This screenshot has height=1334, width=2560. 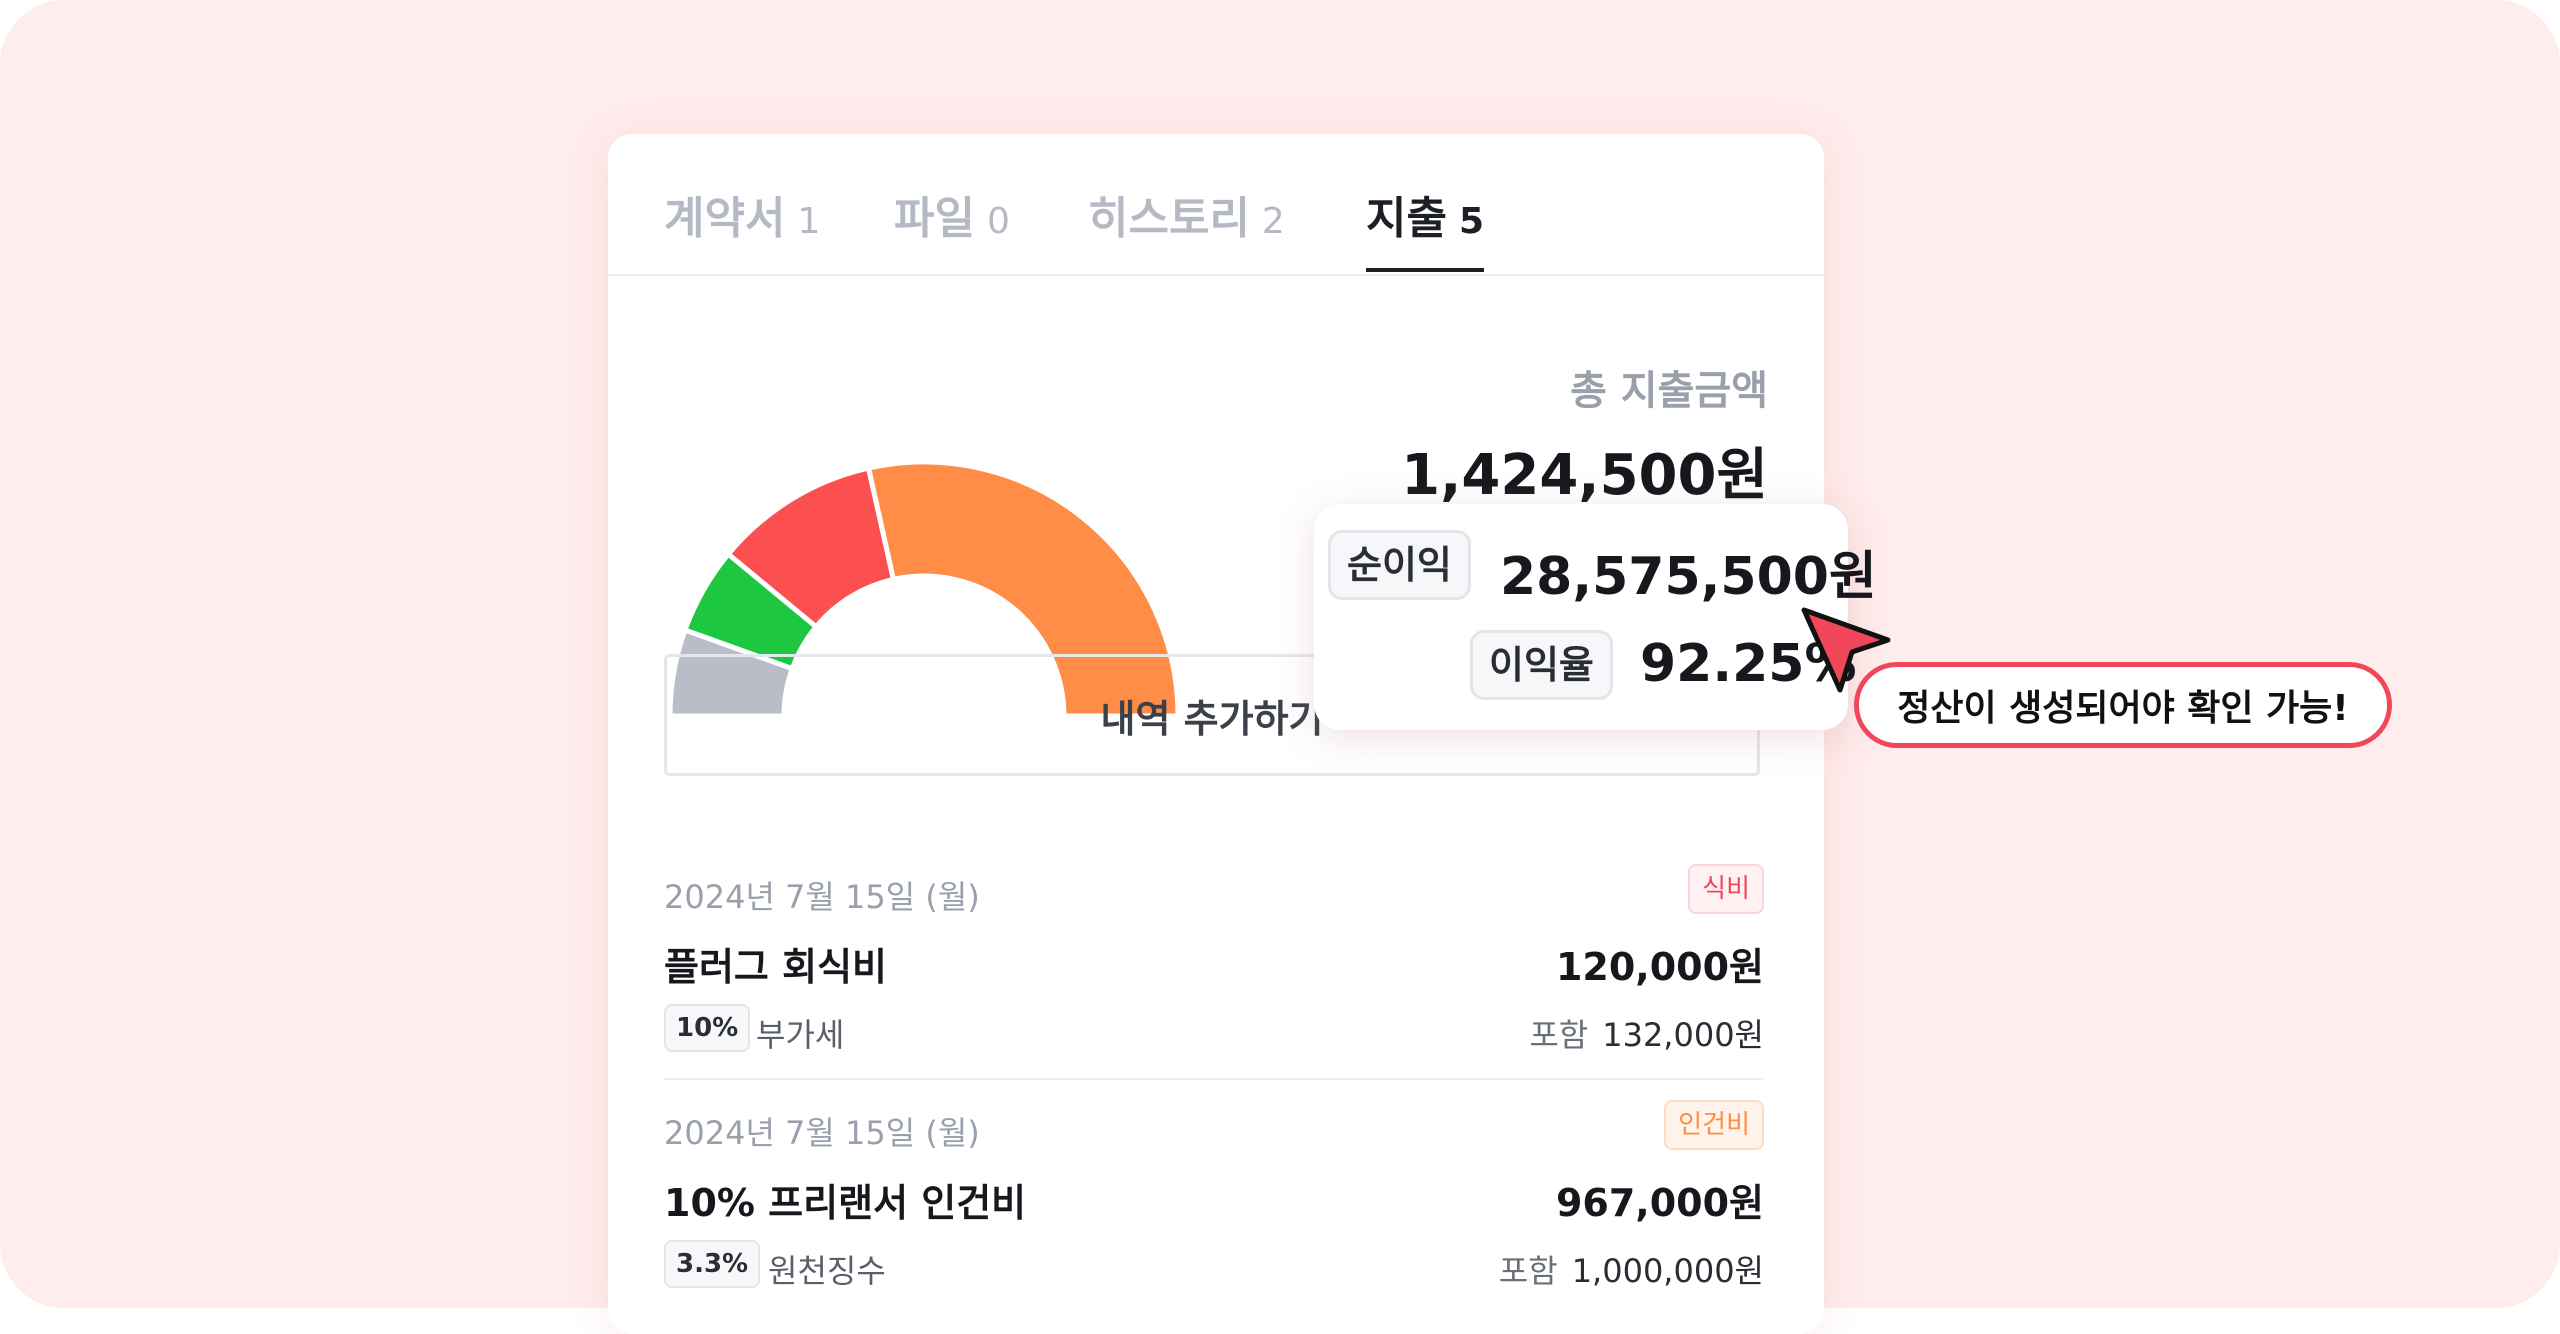 I want to click on tab-count: 1, so click(x=809, y=221).